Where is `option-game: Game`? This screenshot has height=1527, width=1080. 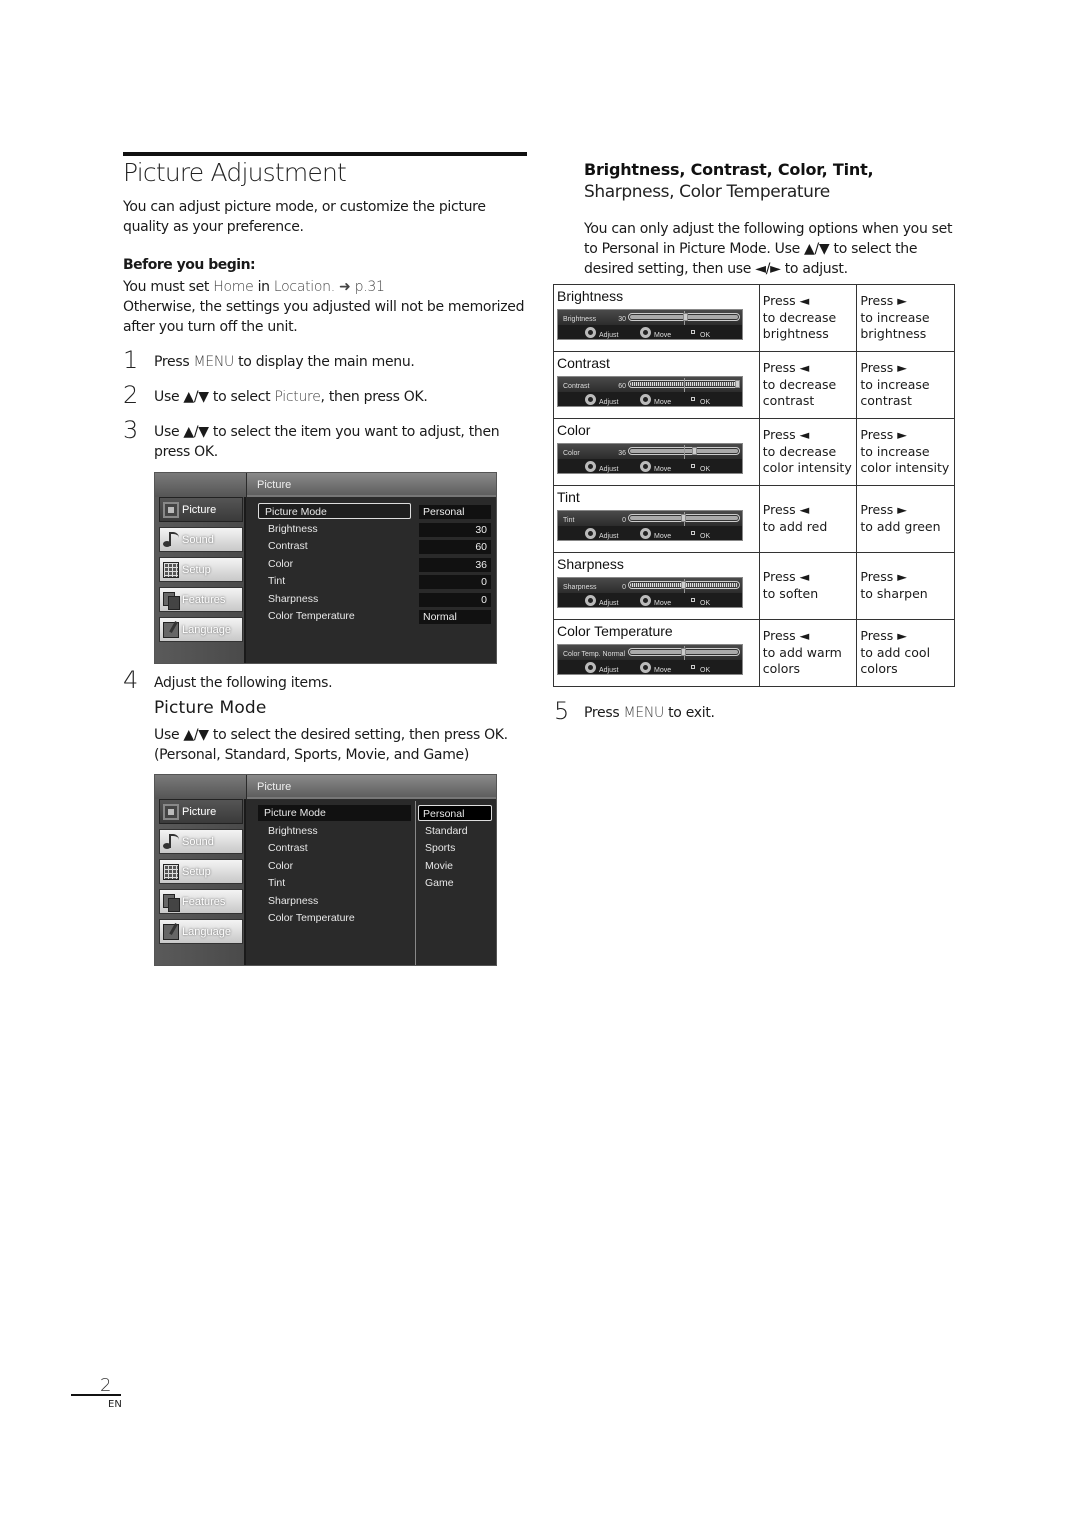 option-game: Game is located at coordinates (437, 883).